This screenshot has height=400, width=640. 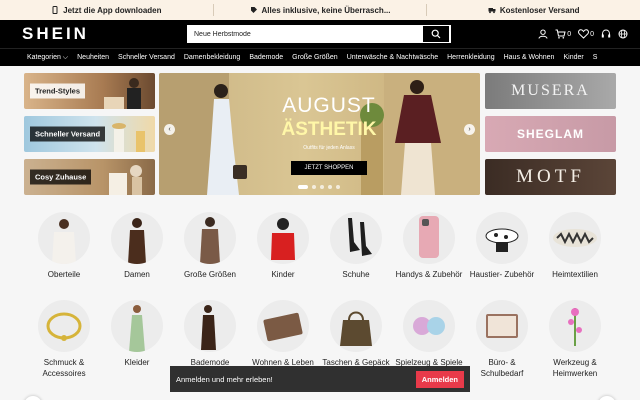 What do you see at coordinates (470, 57) in the screenshot?
I see `nav-item: Herrenkleidung` at bounding box center [470, 57].